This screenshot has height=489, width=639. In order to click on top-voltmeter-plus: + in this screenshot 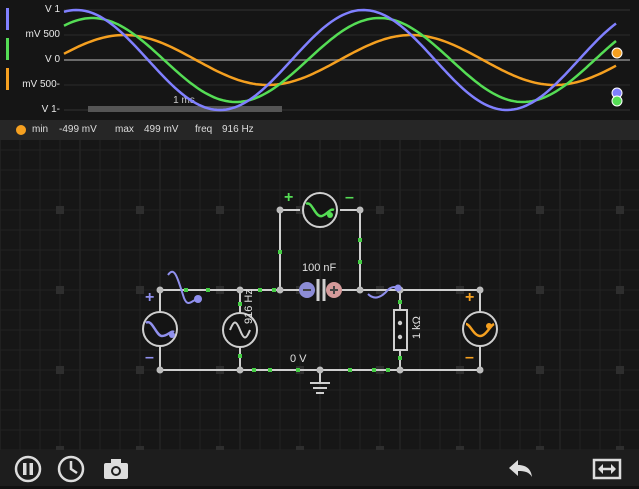, I will do `click(289, 197)`.